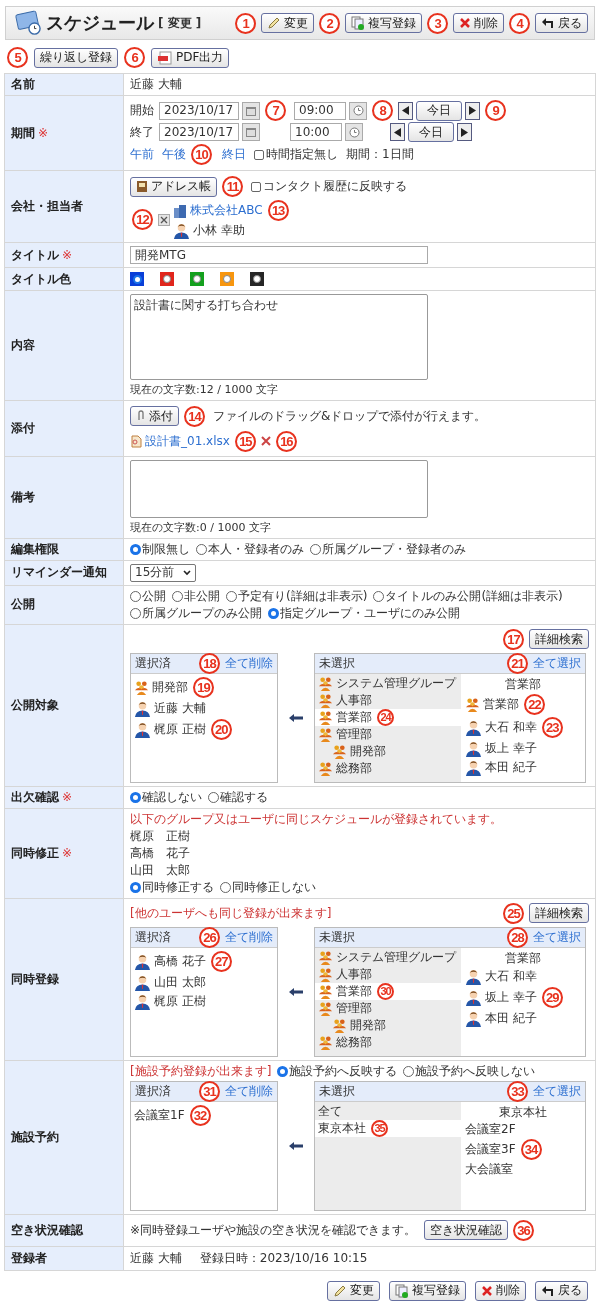 The image size is (600, 1305). I want to click on time-preset-link: 午前, so click(142, 154).